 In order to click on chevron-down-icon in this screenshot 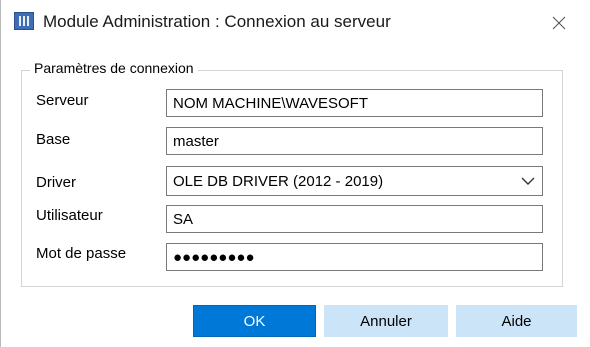, I will do `click(528, 181)`.